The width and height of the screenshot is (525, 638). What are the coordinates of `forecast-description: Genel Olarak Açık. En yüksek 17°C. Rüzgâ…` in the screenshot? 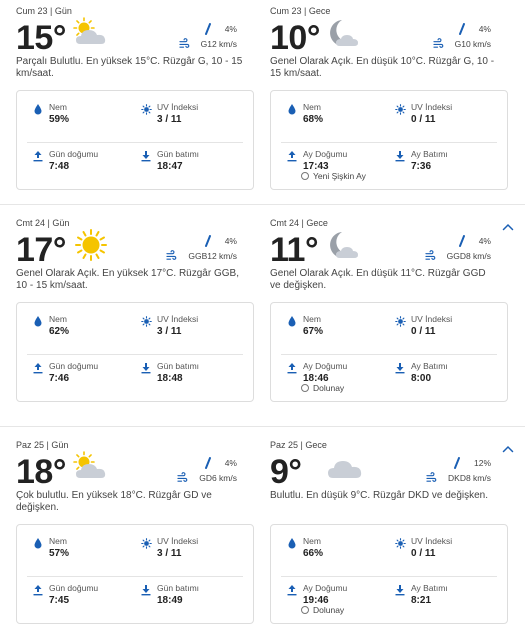 It's located at (127, 279).